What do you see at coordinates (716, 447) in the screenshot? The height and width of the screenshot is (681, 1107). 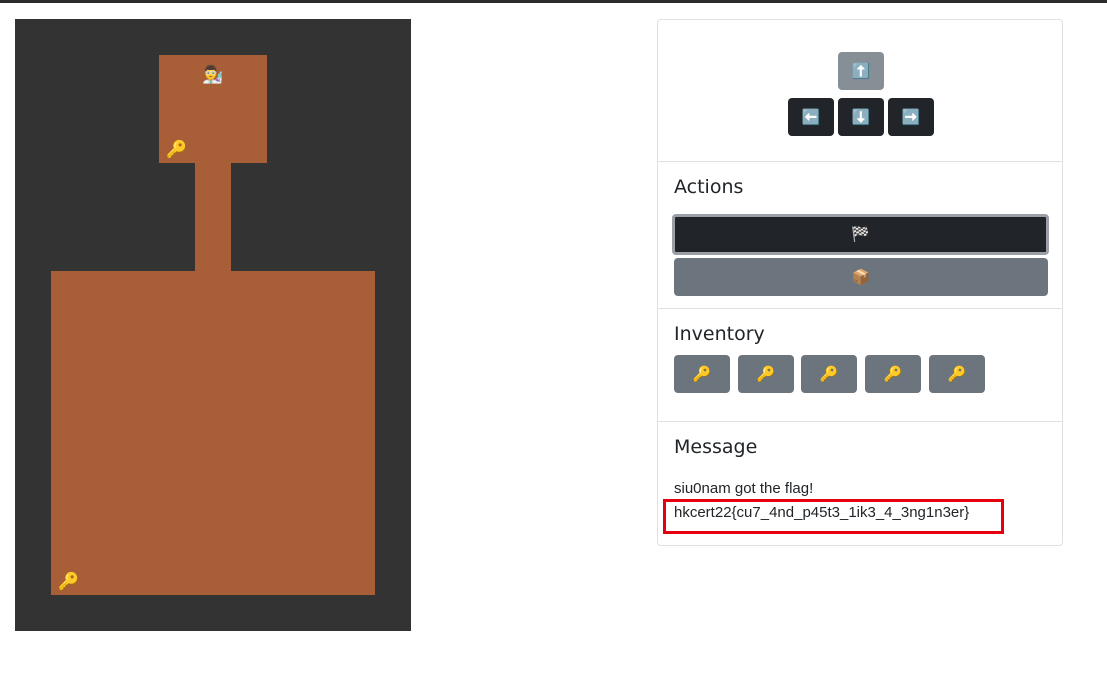 I see `message-title: Message` at bounding box center [716, 447].